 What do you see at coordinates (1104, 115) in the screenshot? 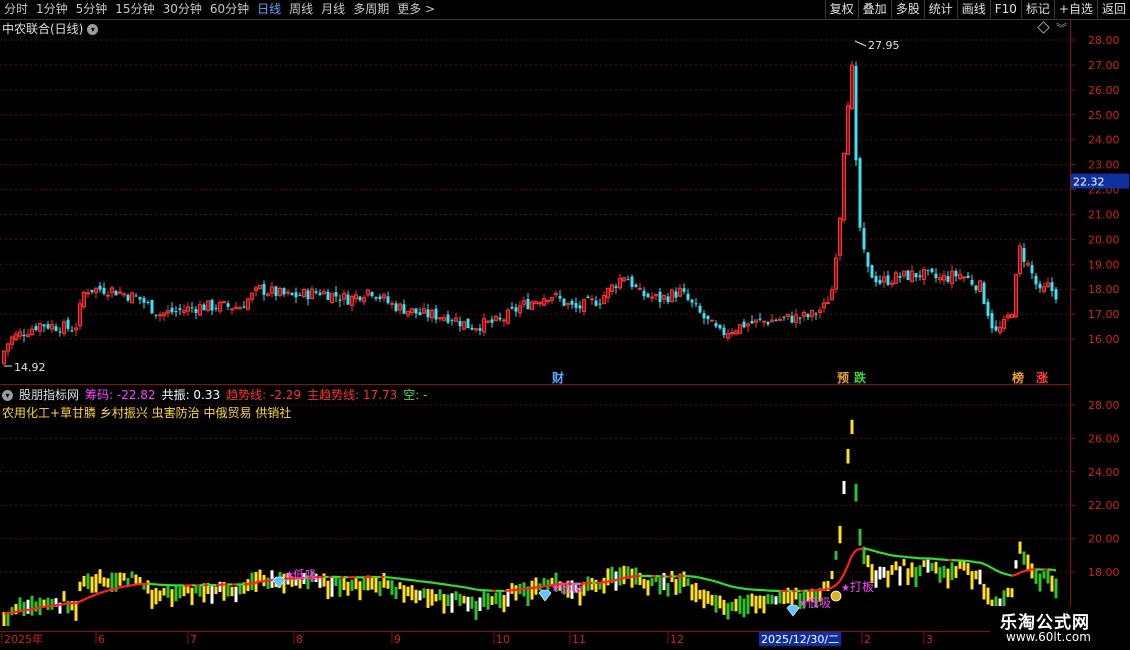
I see `main-axis-label: 25.00` at bounding box center [1104, 115].